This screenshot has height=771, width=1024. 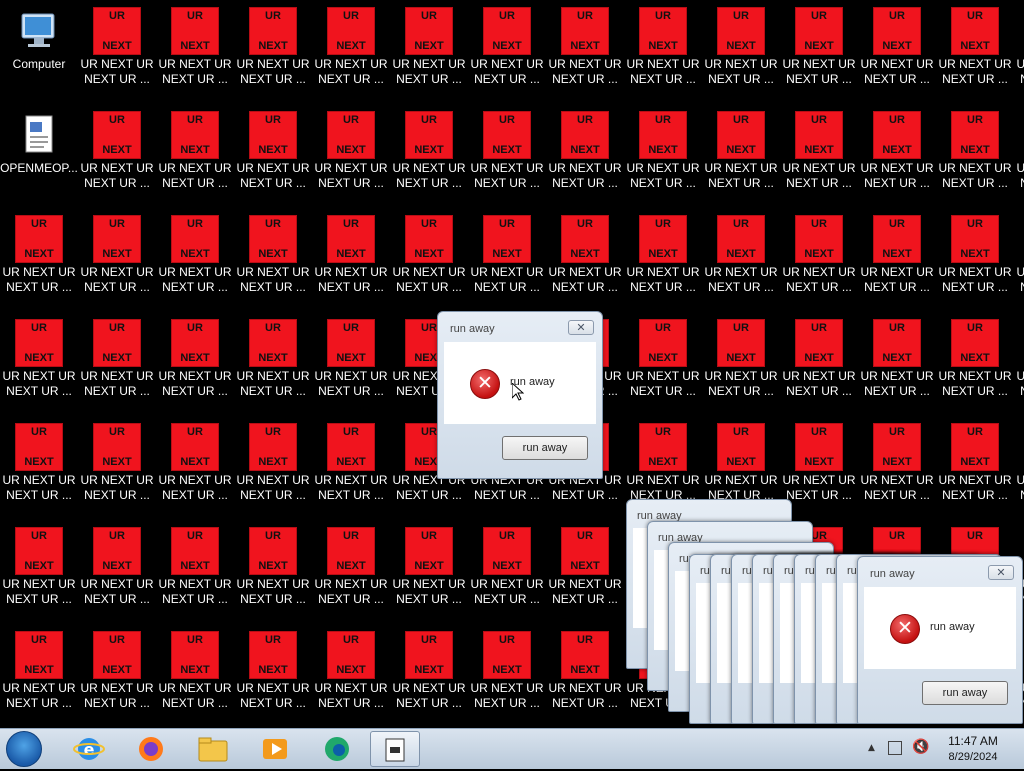 What do you see at coordinates (151, 749) in the screenshot?
I see `firefox-icon` at bounding box center [151, 749].